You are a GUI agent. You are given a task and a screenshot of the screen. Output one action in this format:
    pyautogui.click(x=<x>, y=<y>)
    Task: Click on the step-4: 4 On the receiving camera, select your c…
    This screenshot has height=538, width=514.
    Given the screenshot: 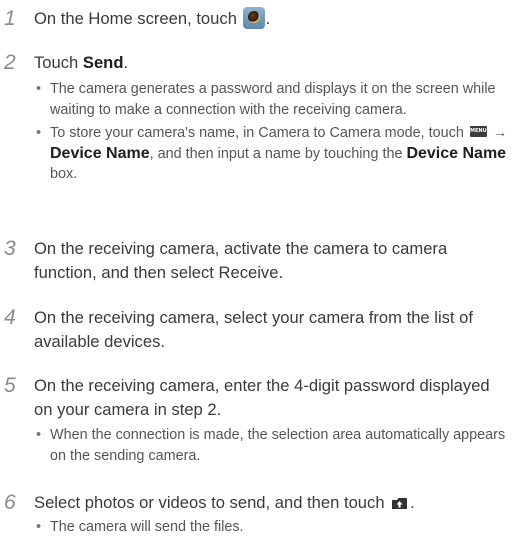 What is the action you would take?
    pyautogui.click(x=257, y=331)
    